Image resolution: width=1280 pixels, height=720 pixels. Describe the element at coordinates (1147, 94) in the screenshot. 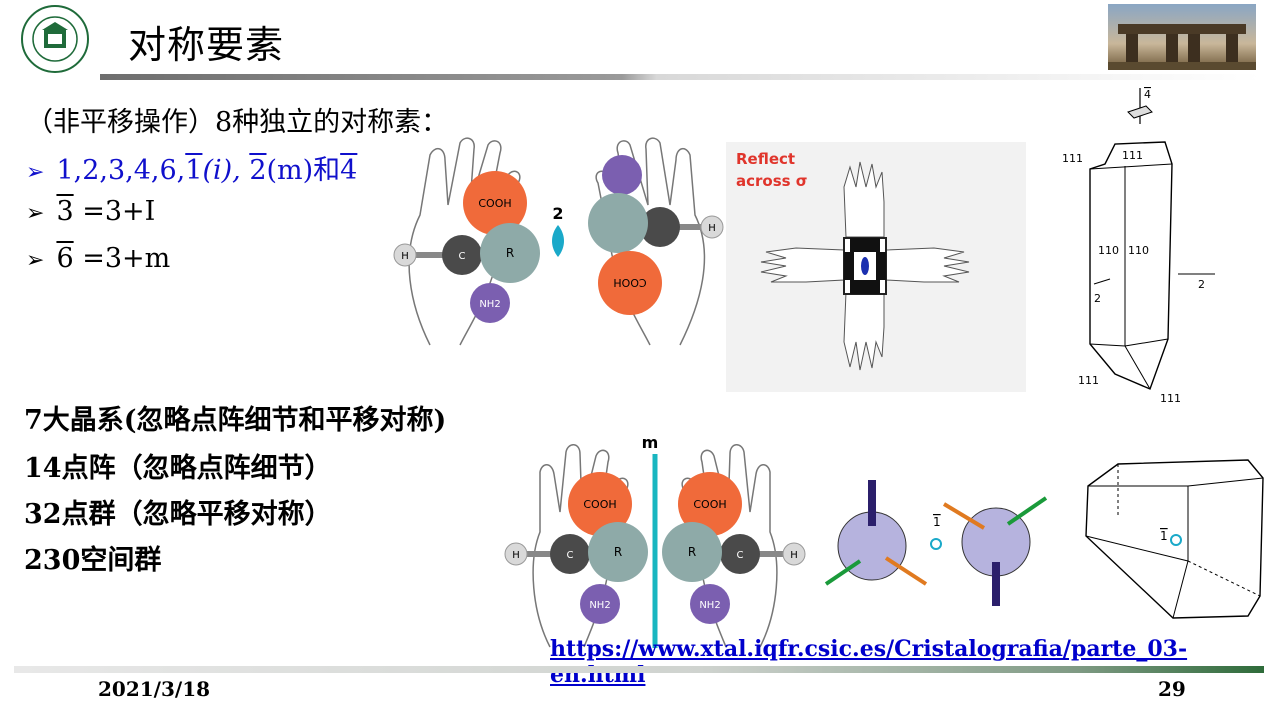

I see `crystal-label-4bar: 4` at that location.